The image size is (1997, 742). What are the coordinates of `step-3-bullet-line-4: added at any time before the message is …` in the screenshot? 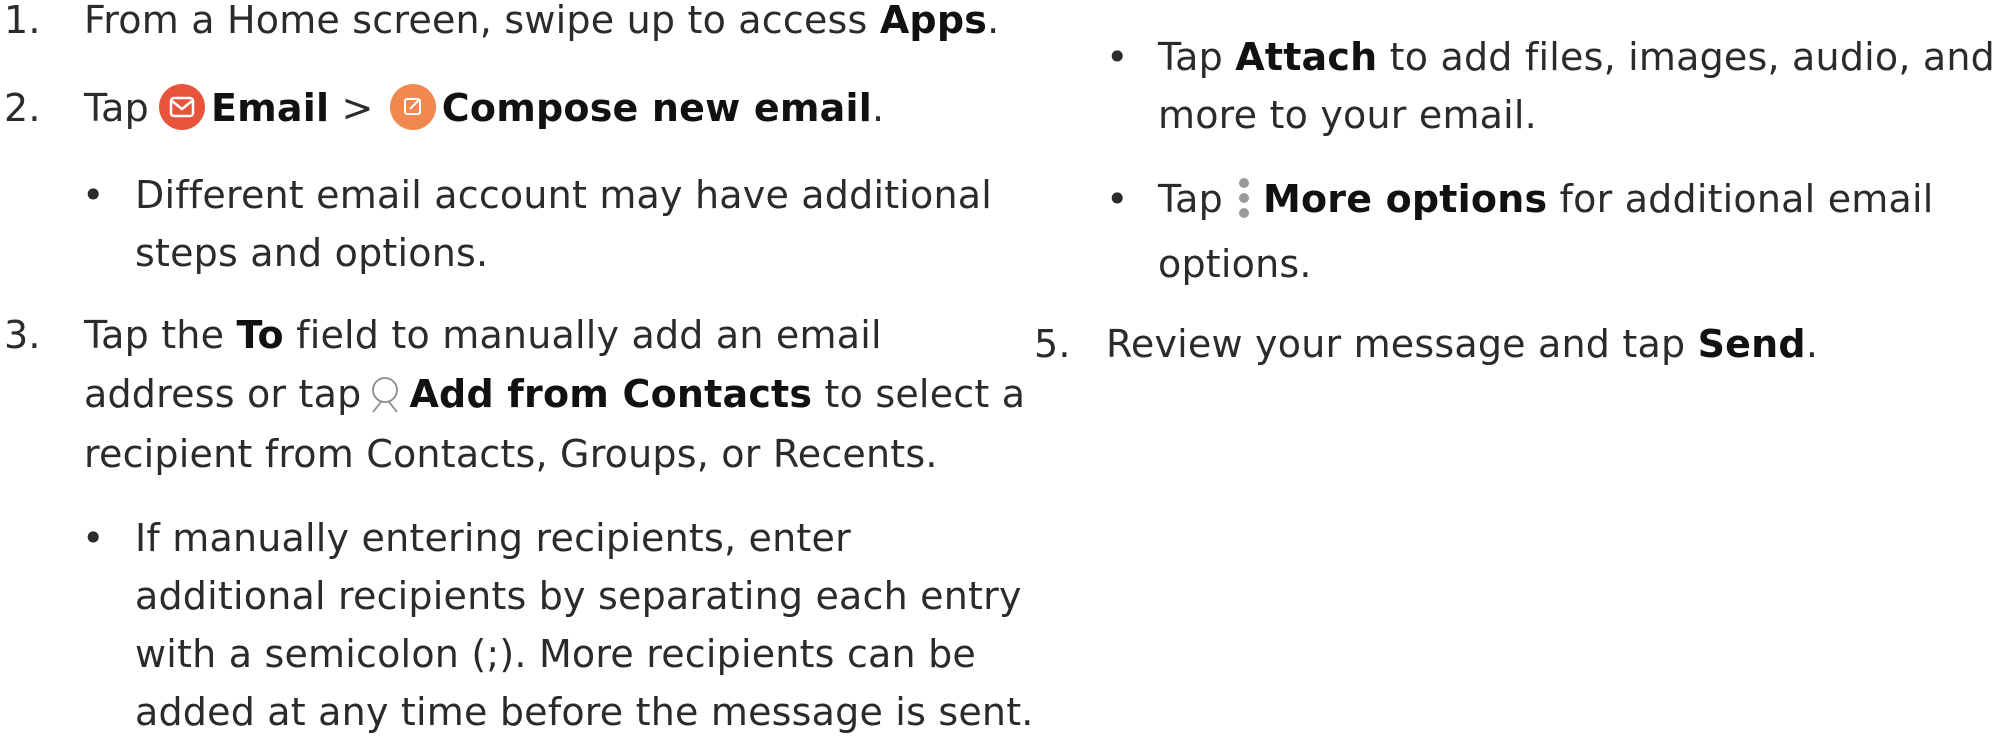 It's located at (584, 712).